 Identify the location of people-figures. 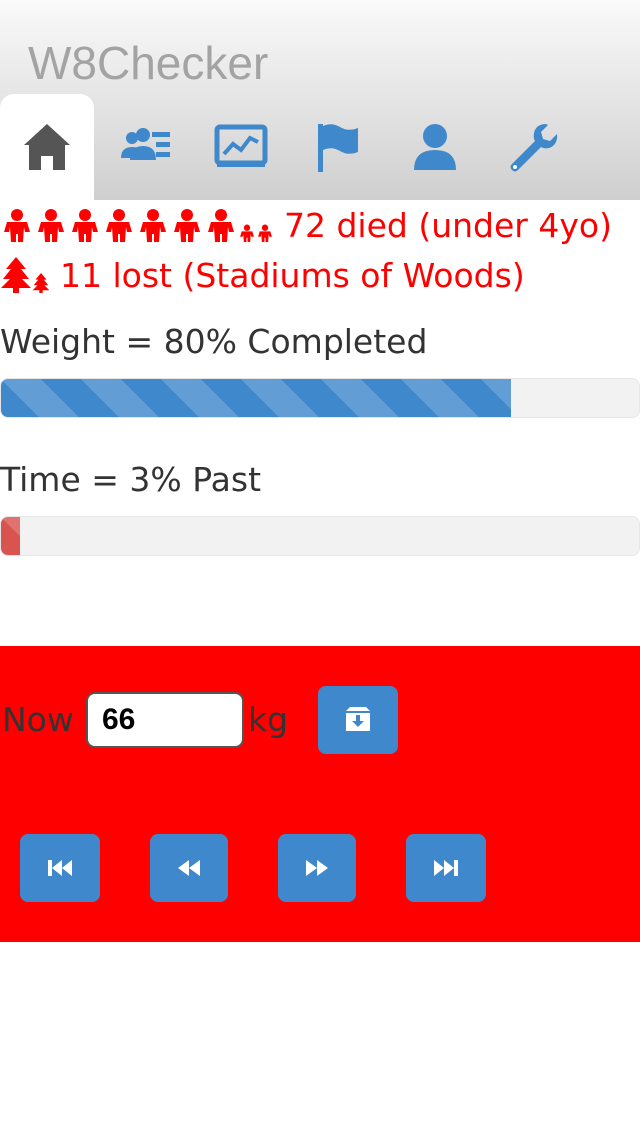
(137, 225).